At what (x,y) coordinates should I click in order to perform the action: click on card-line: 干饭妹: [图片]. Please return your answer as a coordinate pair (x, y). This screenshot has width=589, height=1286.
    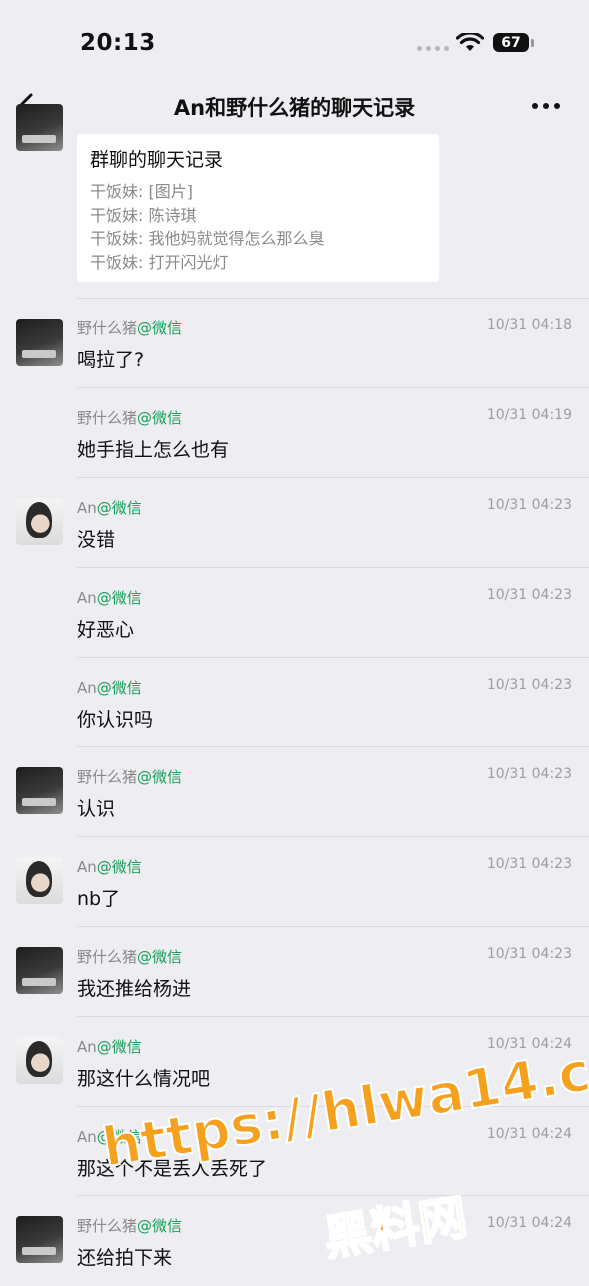
    Looking at the image, I should click on (141, 191).